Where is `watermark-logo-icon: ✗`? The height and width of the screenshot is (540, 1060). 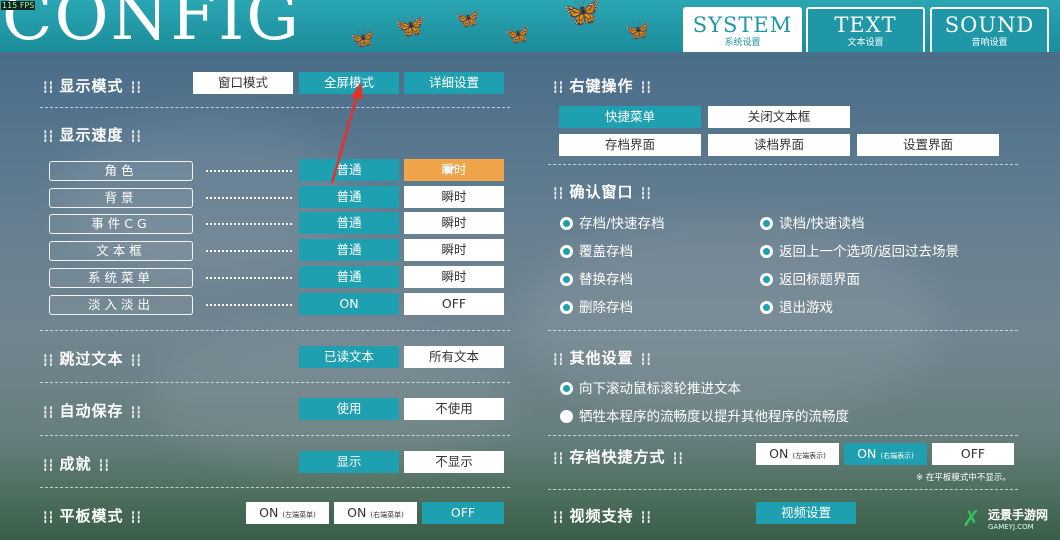 watermark-logo-icon: ✗ is located at coordinates (971, 519).